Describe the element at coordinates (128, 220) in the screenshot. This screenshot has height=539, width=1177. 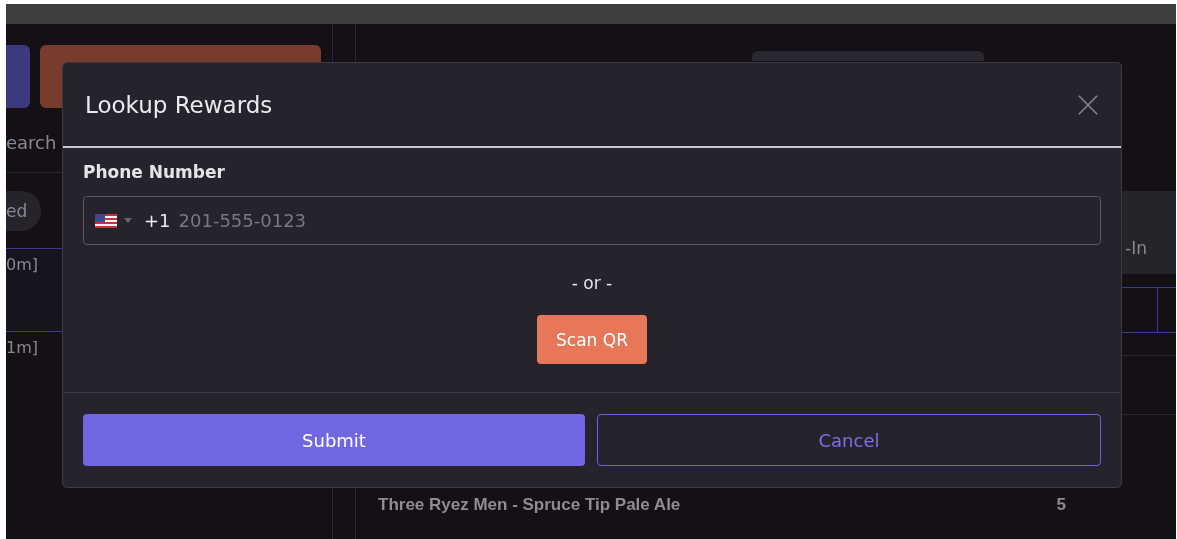
I see `caret-icon` at that location.